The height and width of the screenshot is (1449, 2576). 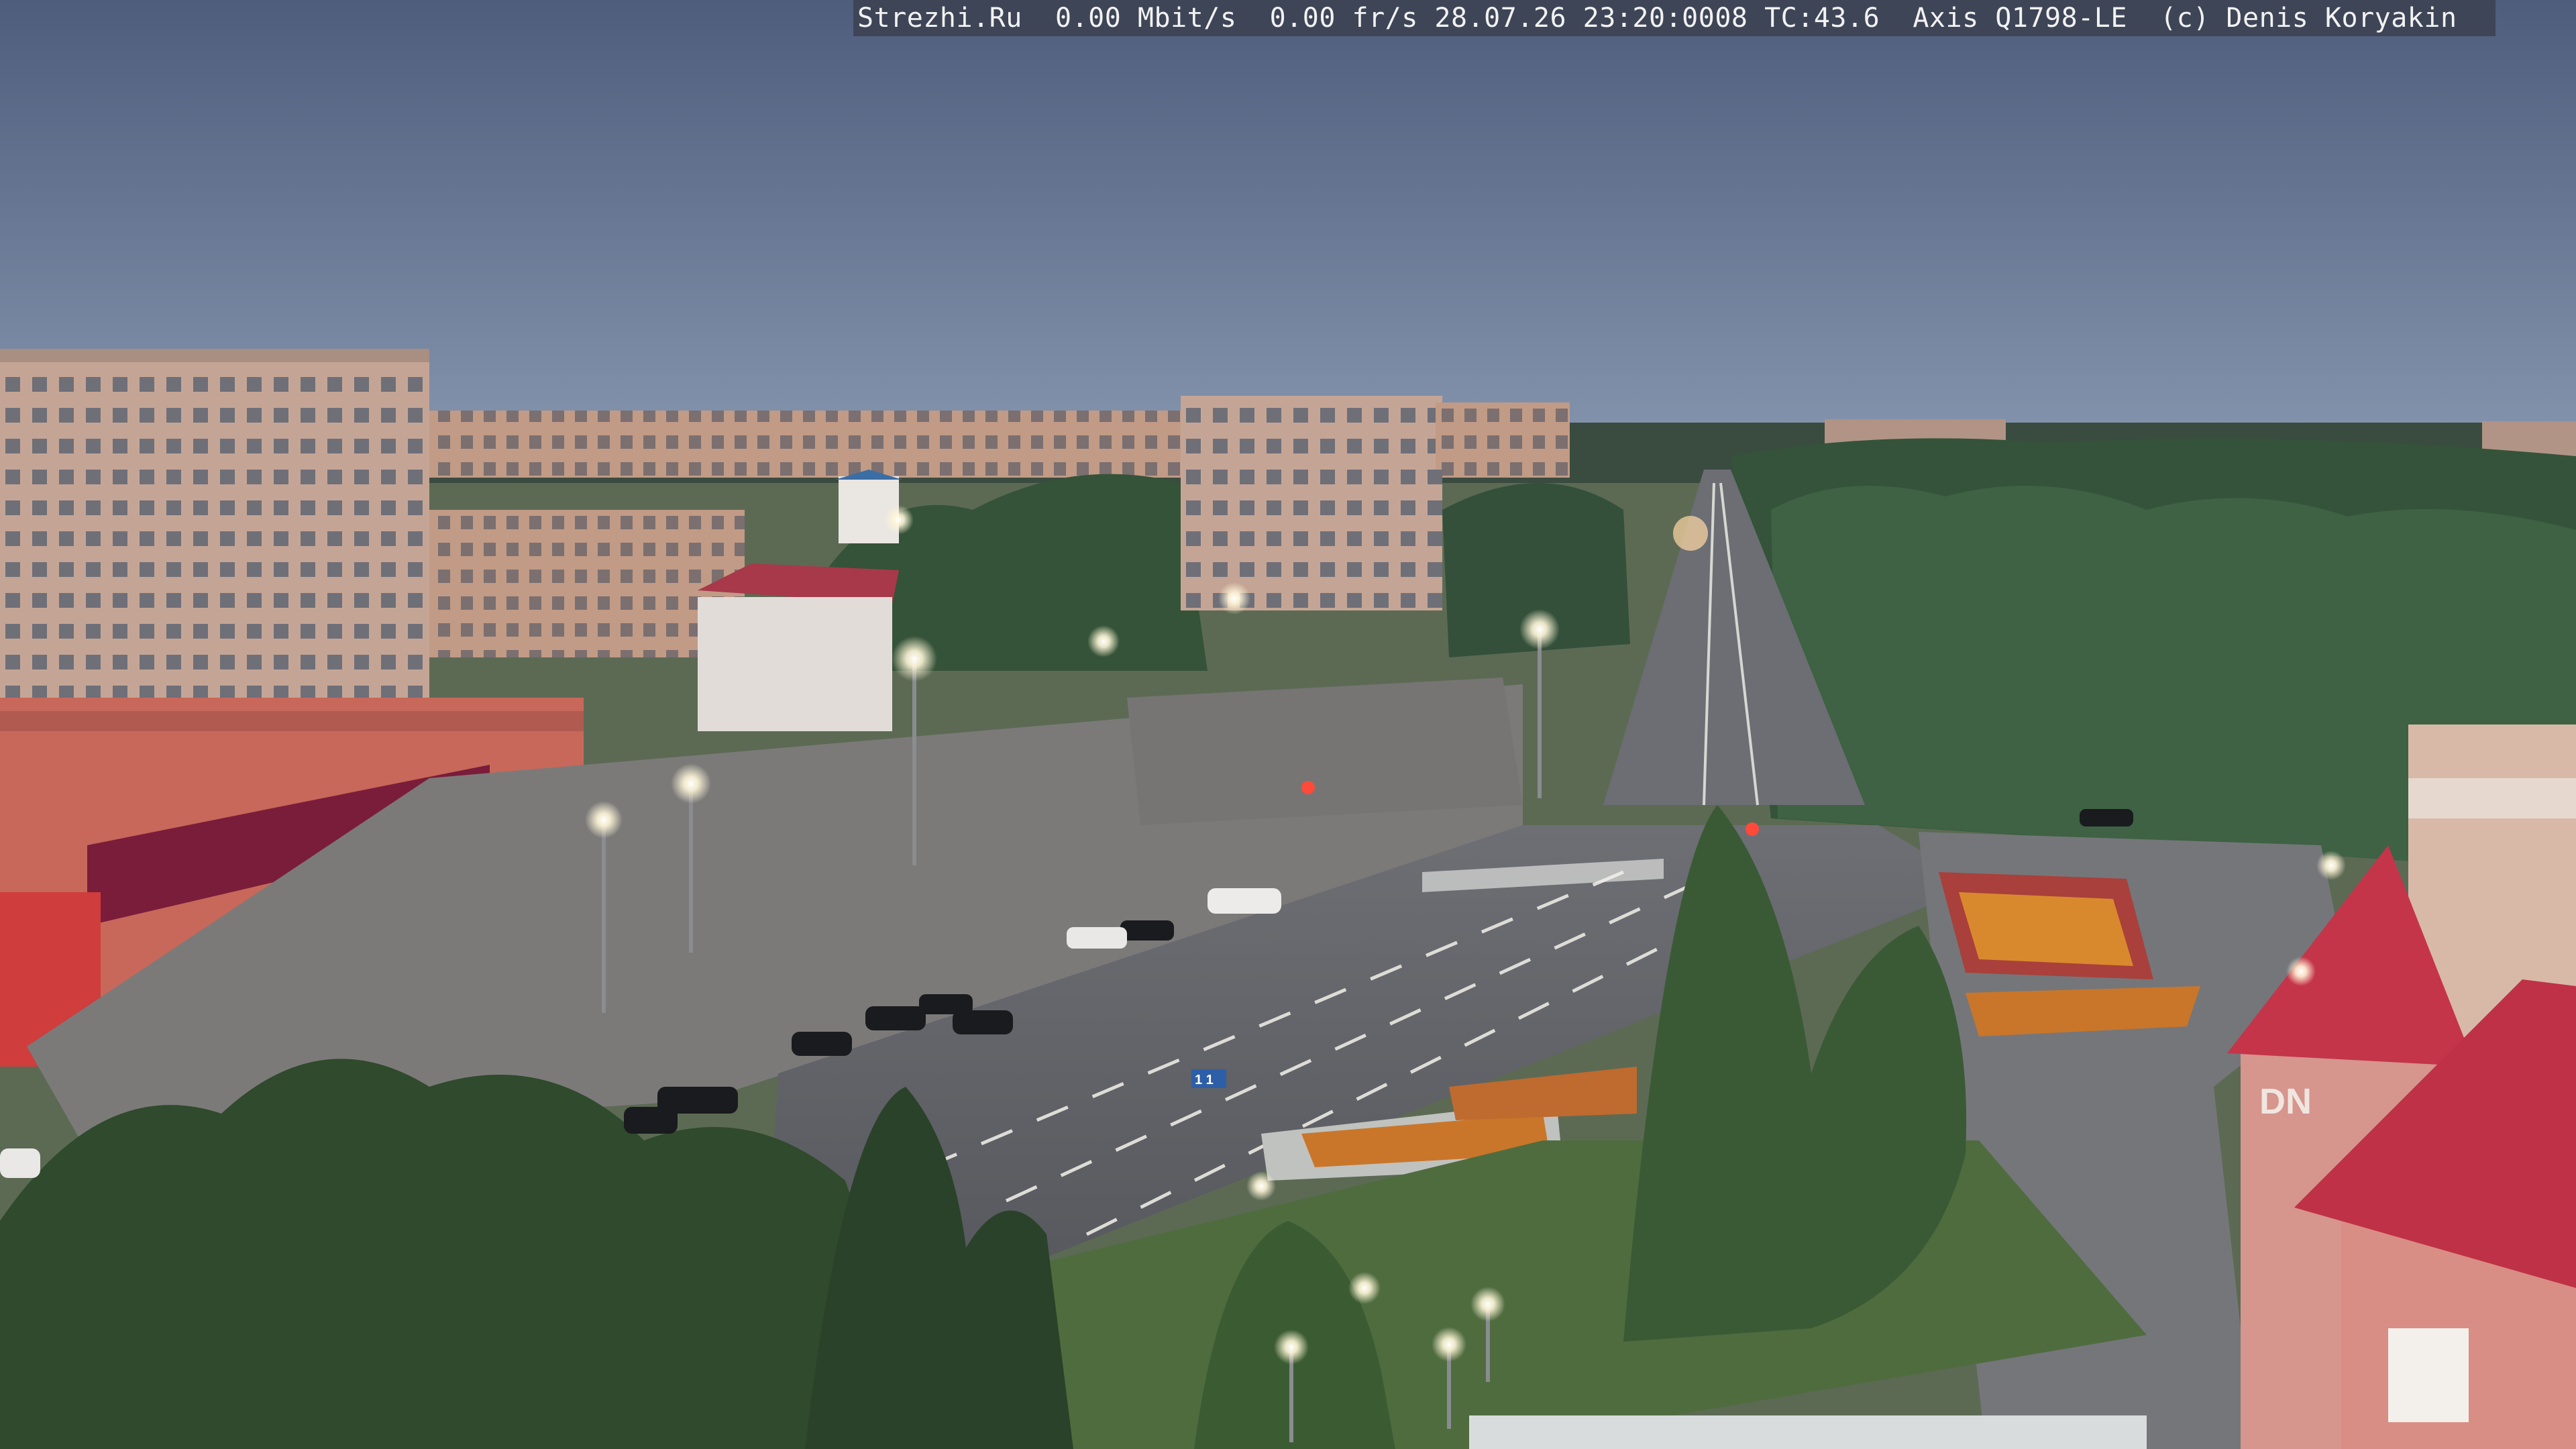 What do you see at coordinates (1146, 18) in the screenshot?
I see `overlay-bitrate: 0.00 Mbit/s` at bounding box center [1146, 18].